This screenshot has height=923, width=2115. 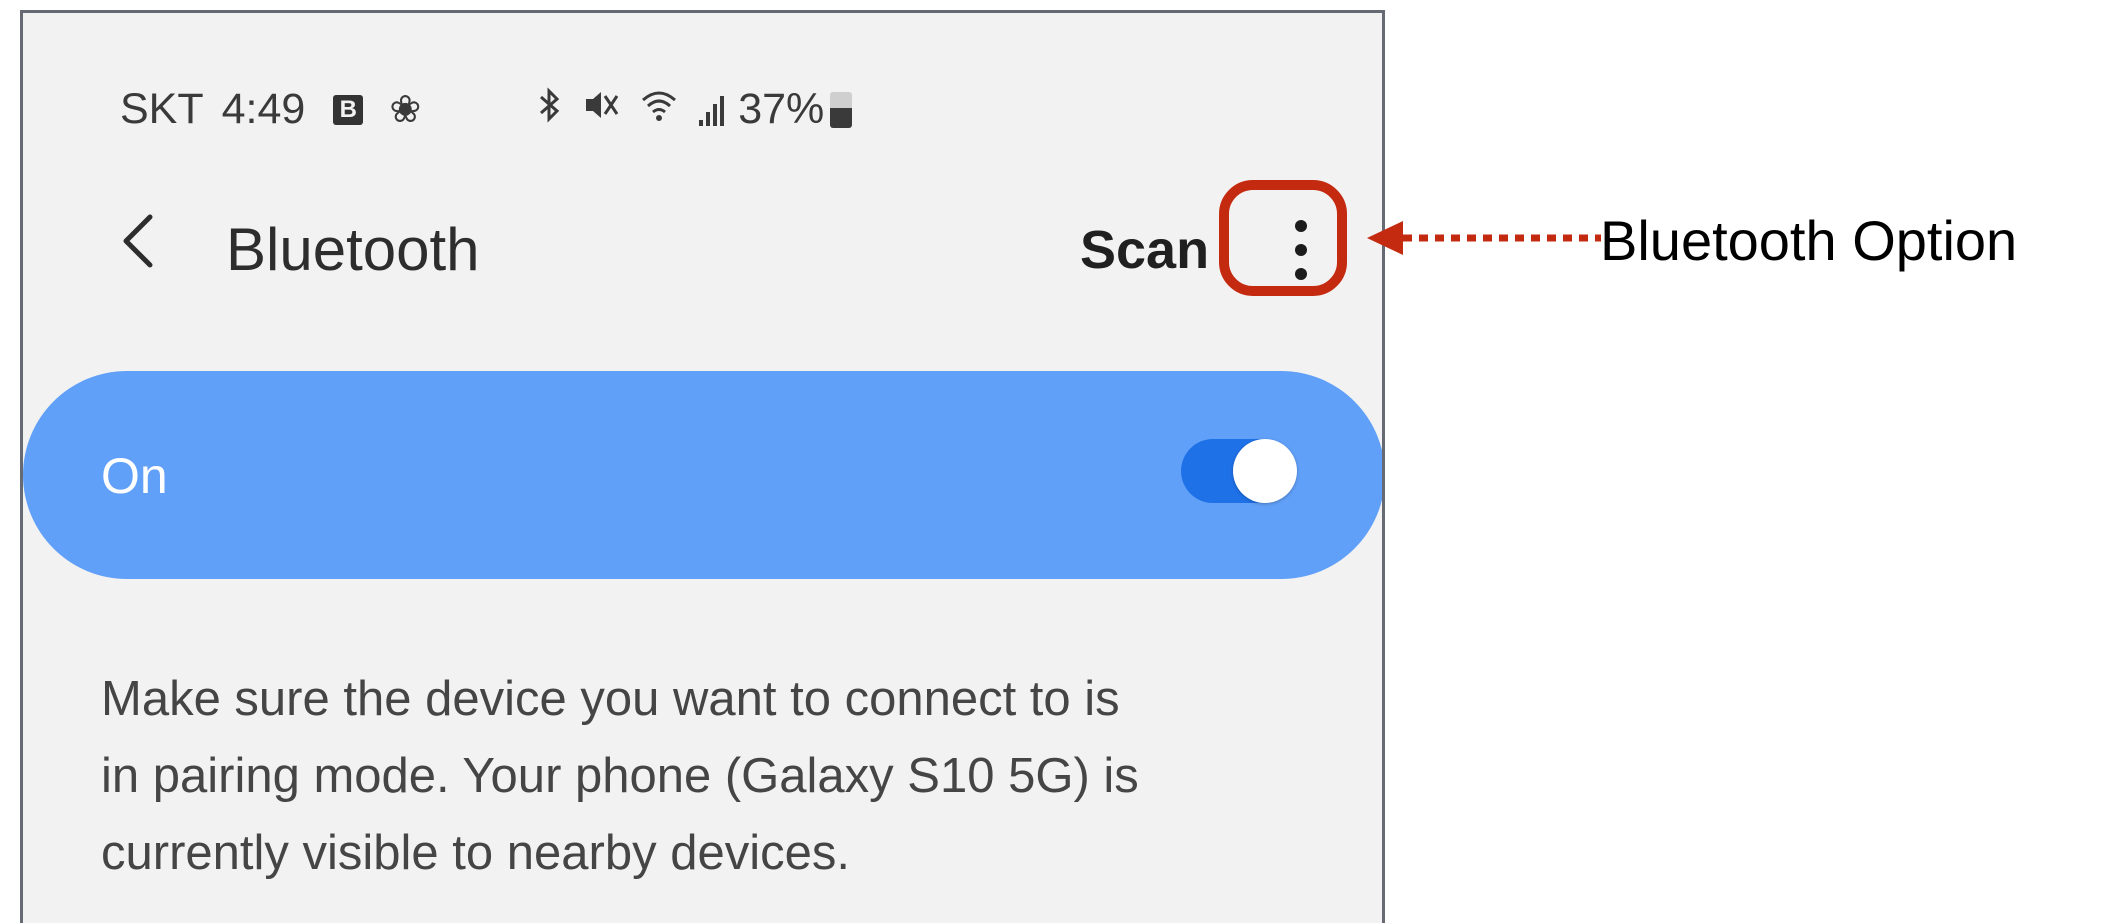 What do you see at coordinates (353, 249) in the screenshot?
I see `page-title: Bluetooth` at bounding box center [353, 249].